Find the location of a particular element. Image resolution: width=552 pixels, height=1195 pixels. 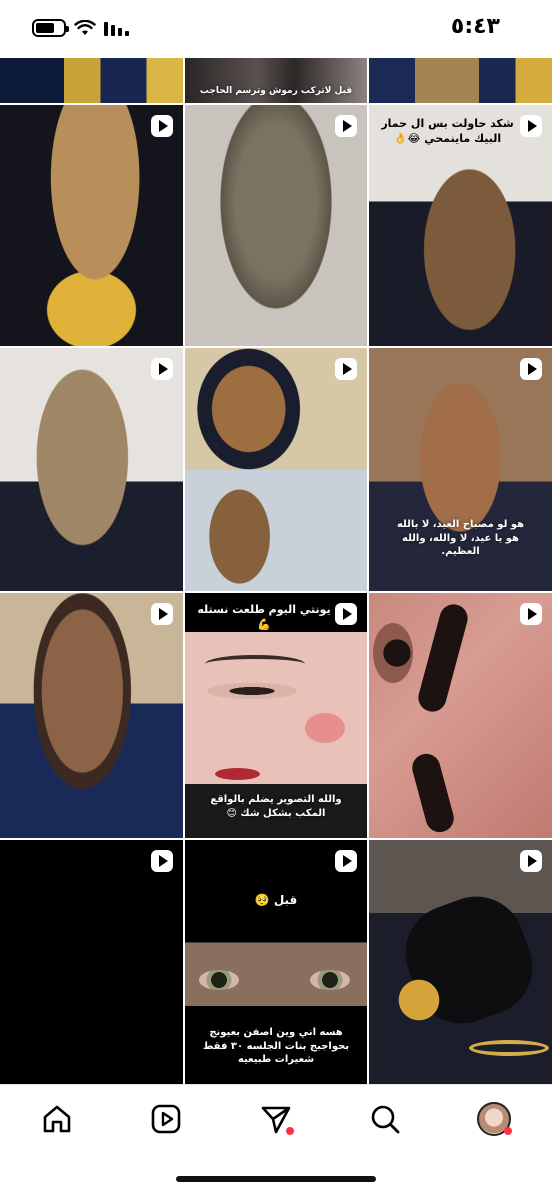

search-icon is located at coordinates (385, 1119).